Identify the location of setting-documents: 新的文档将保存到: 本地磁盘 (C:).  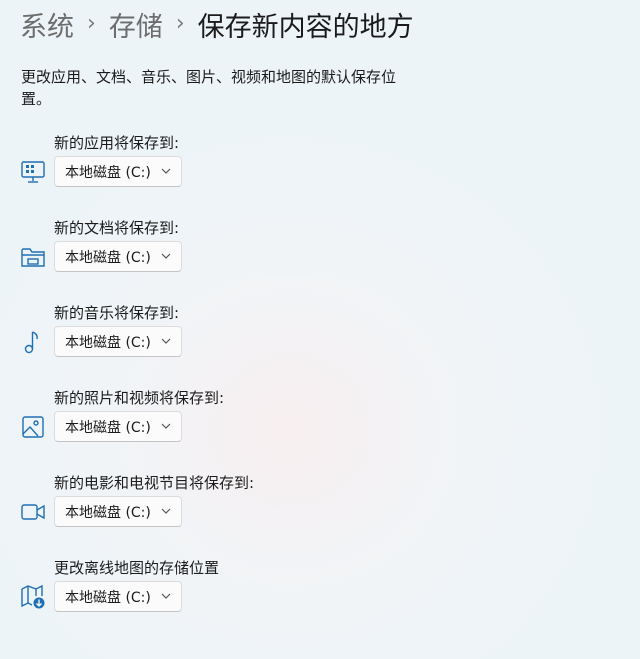
(220, 252).